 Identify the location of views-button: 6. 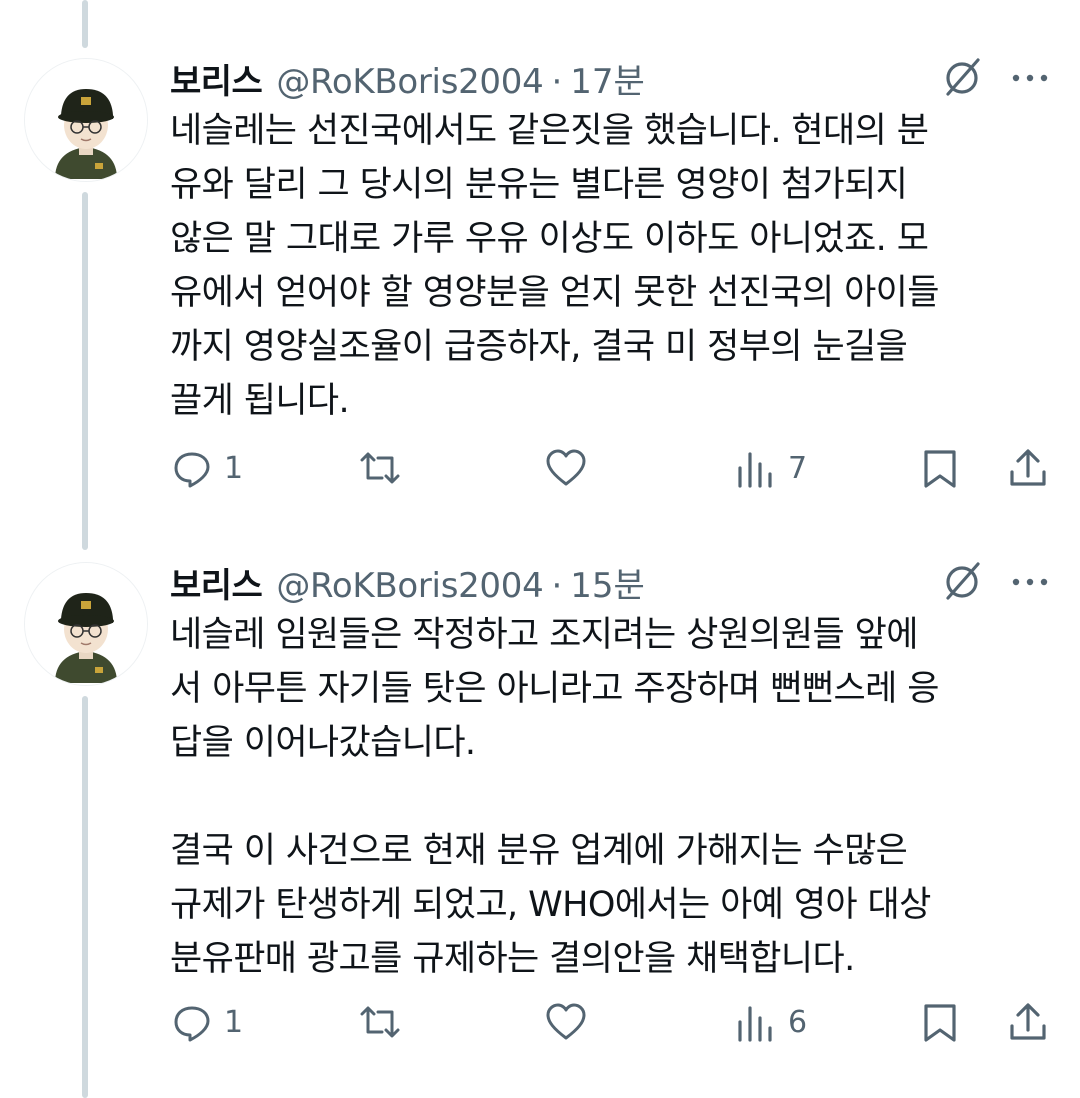
(770, 1022).